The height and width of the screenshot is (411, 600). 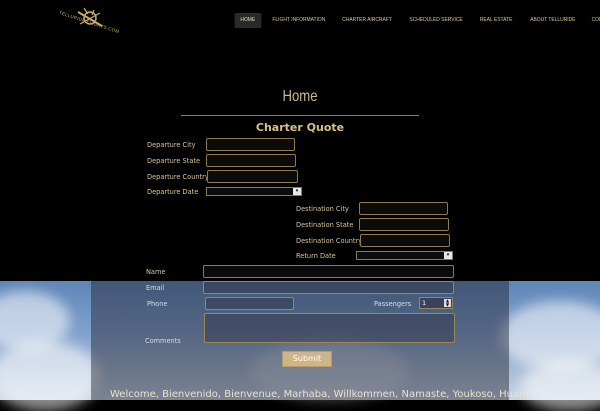 What do you see at coordinates (403, 208) in the screenshot?
I see `destination-city-input` at bounding box center [403, 208].